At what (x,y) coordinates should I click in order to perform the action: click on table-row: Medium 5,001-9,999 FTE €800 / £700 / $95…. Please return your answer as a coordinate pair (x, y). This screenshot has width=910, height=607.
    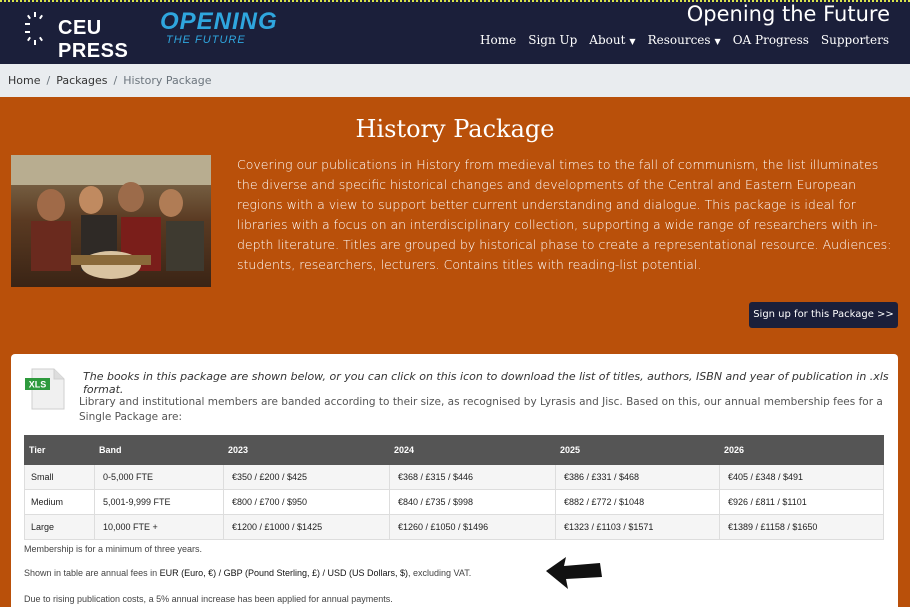
    Looking at the image, I should click on (454, 502).